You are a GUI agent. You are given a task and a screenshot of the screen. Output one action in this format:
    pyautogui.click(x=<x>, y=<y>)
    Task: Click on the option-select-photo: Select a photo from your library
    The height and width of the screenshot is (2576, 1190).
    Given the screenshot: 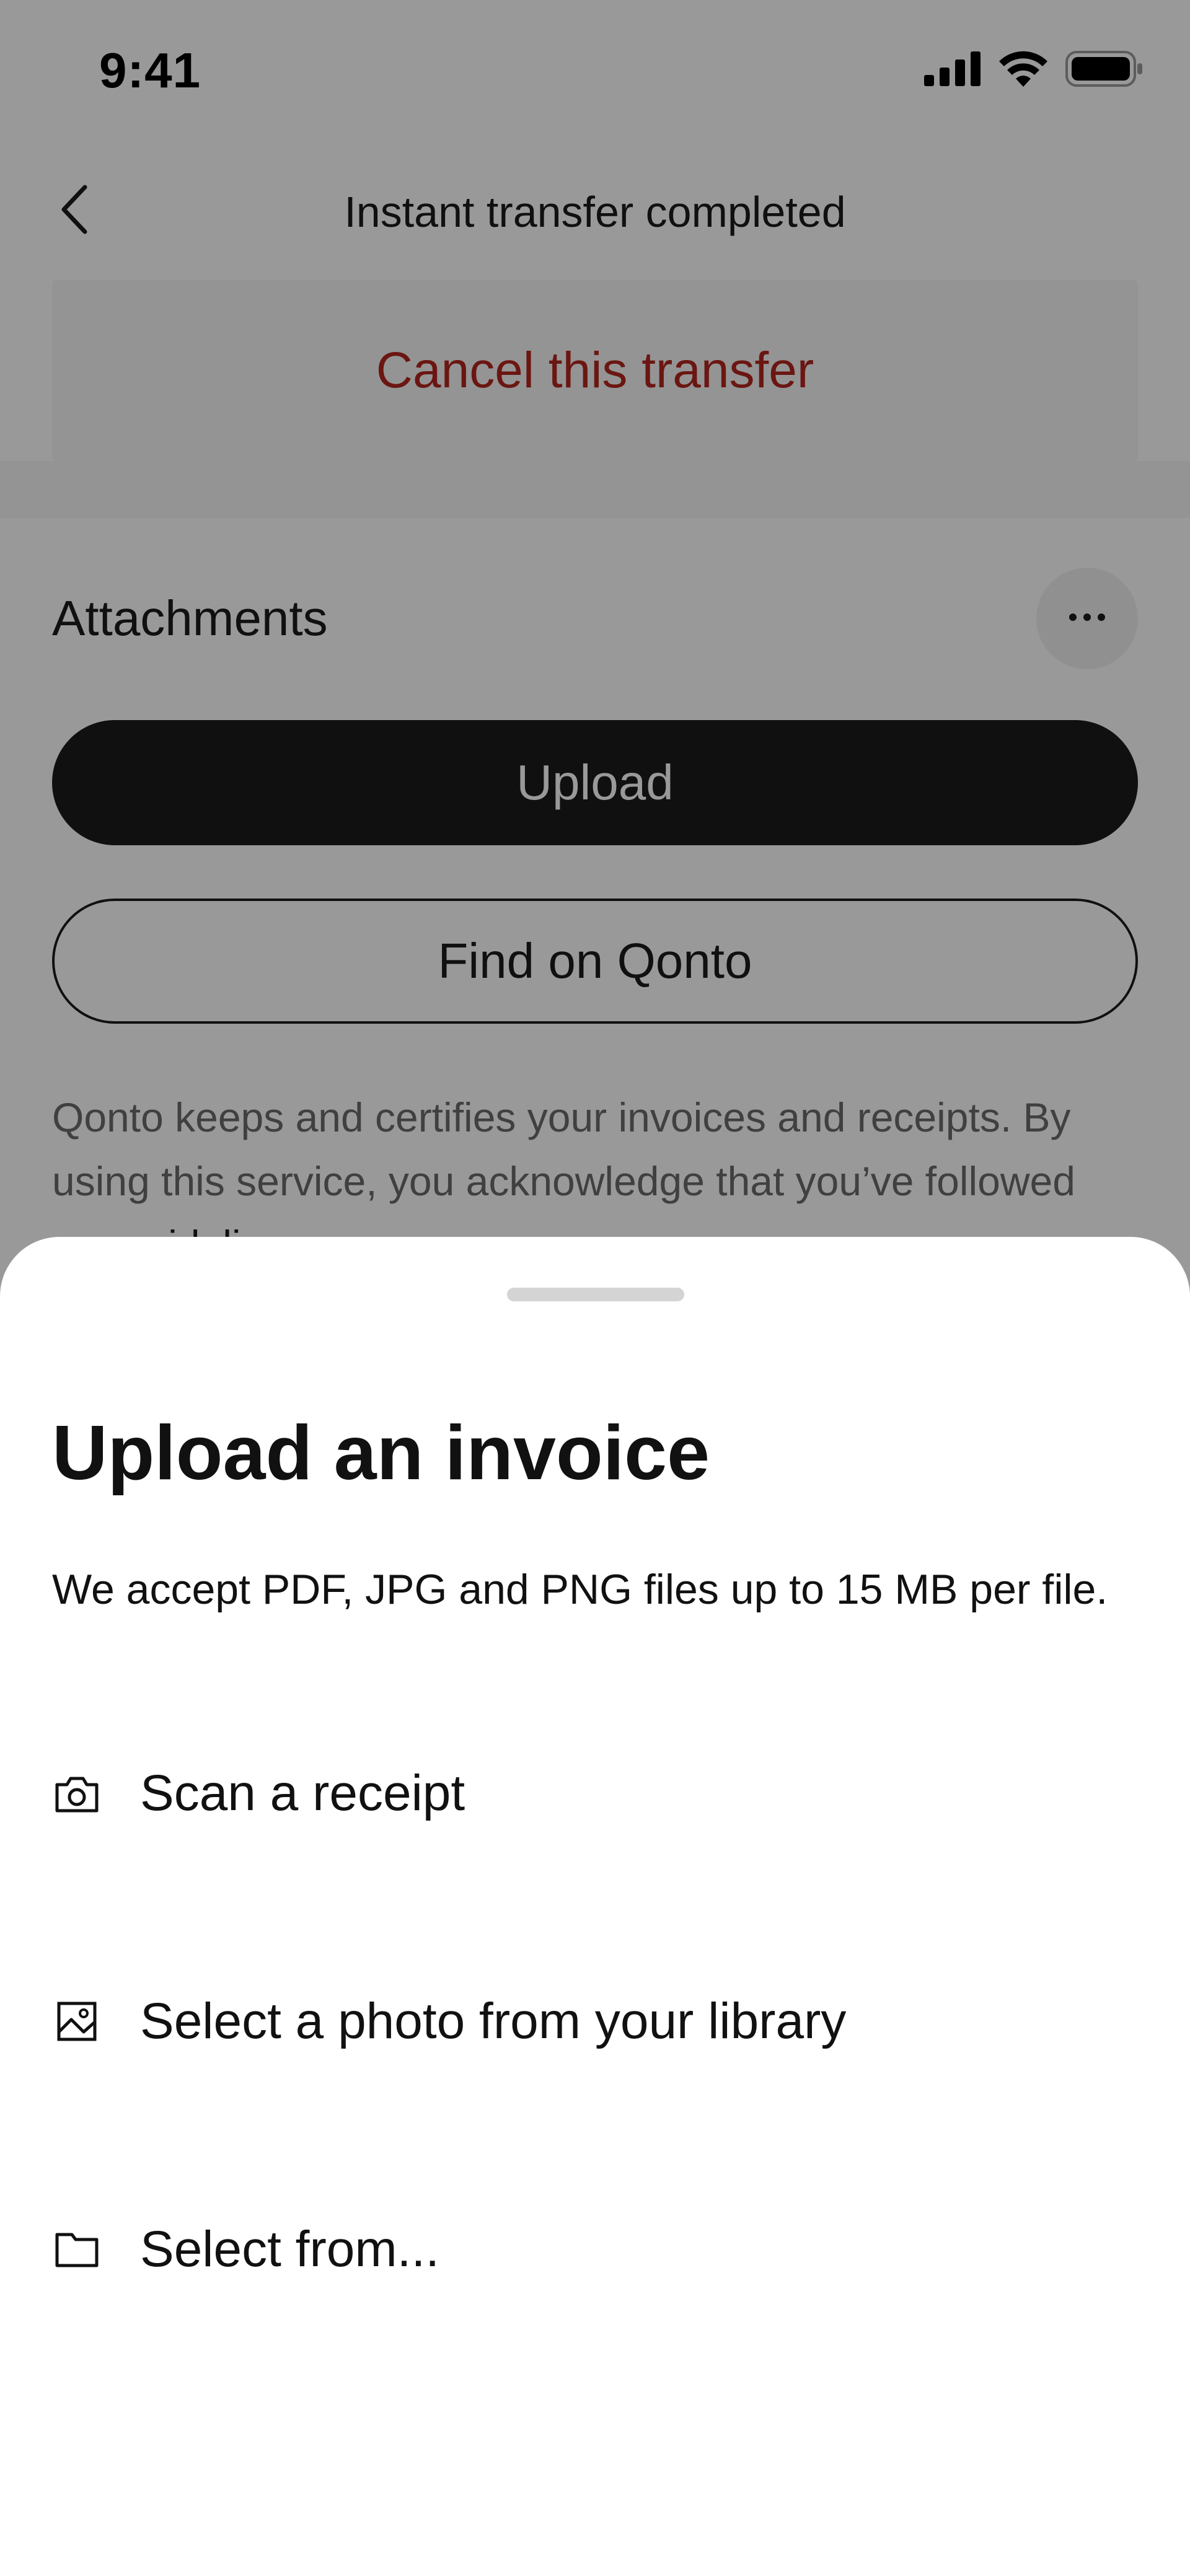 What is the action you would take?
    pyautogui.click(x=595, y=2021)
    